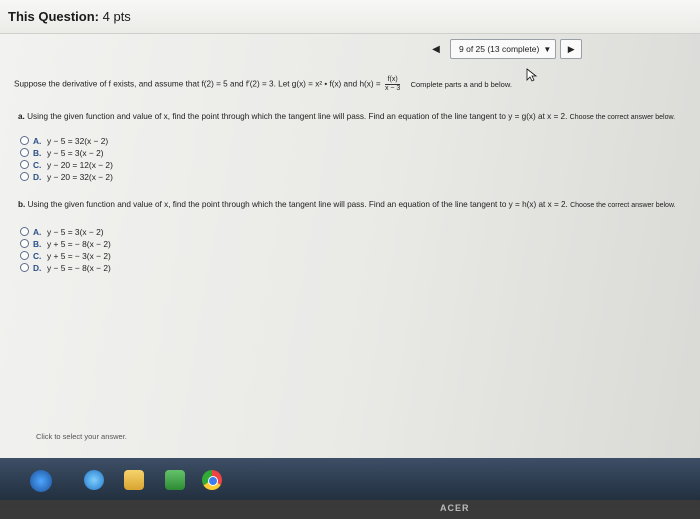 The height and width of the screenshot is (519, 700). I want to click on question-navigator: ◀ 9 of 25 (13 complete) ▼ ▶, so click(505, 49).